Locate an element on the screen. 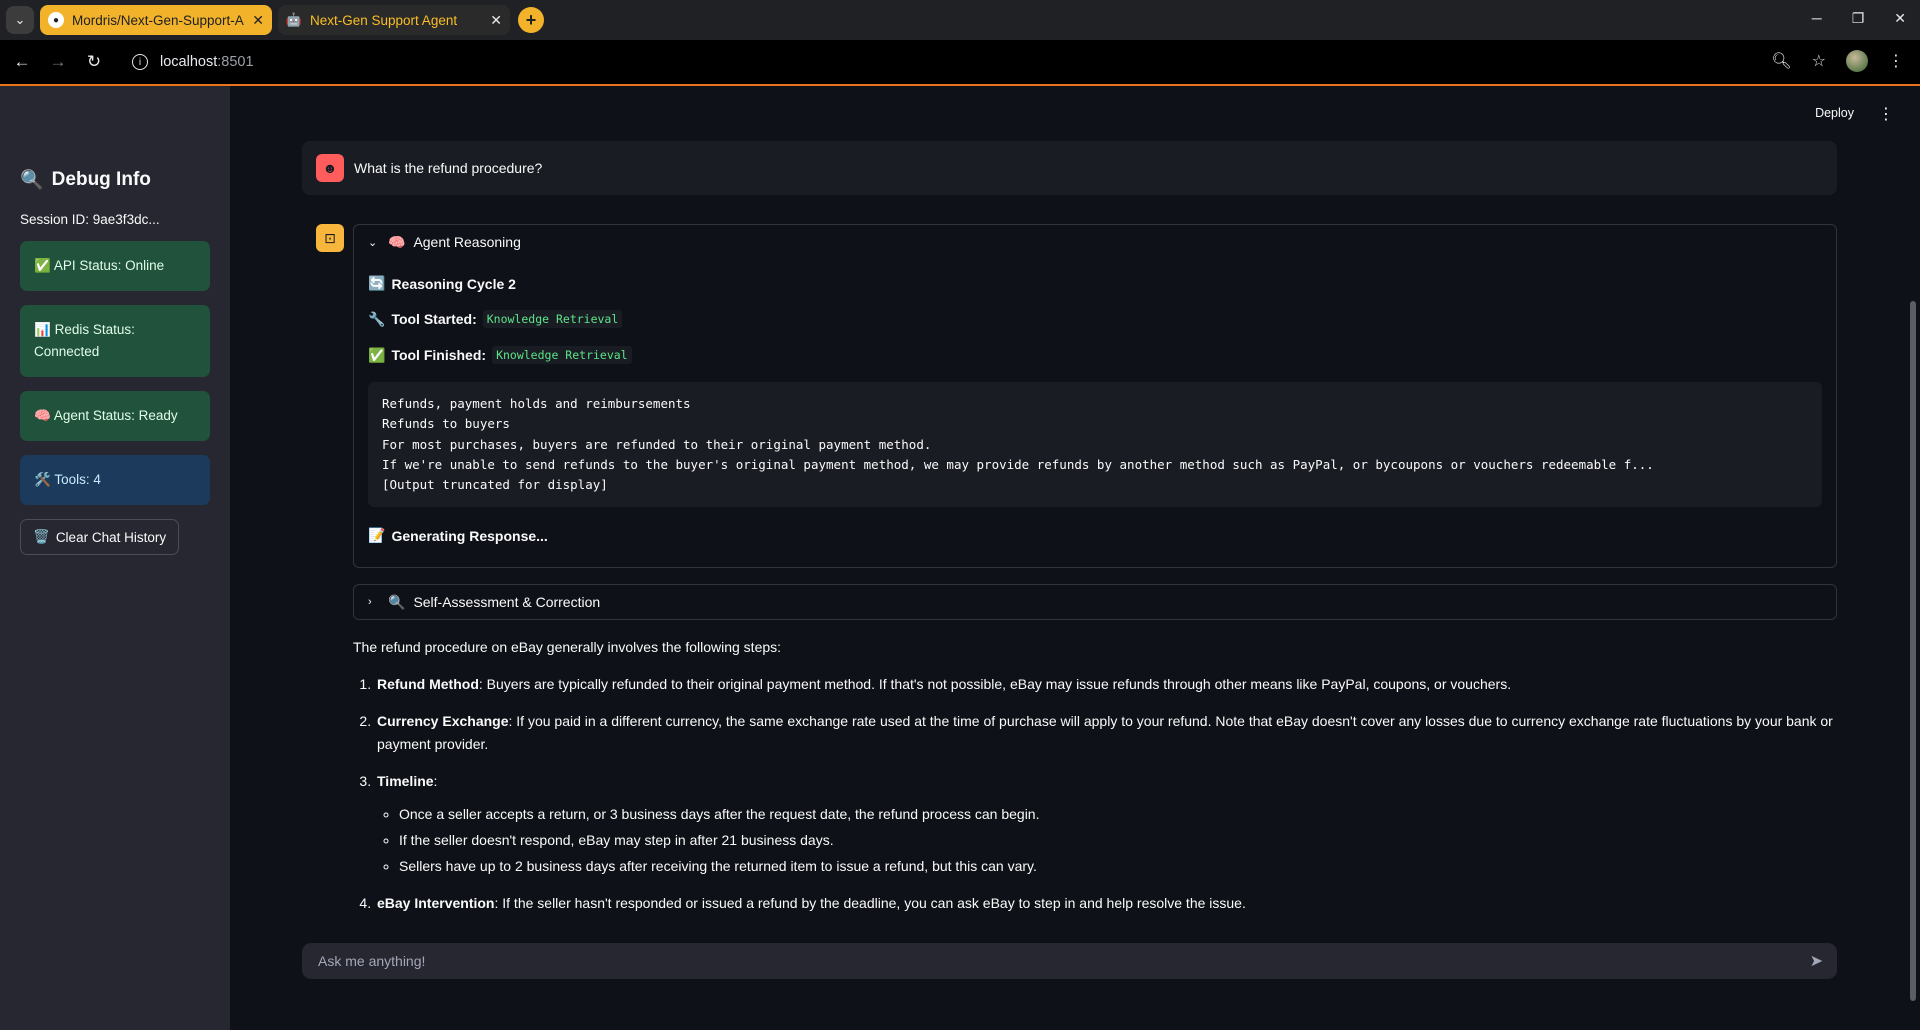 The height and width of the screenshot is (1030, 1920). clear-chat-history-button: 🗑️ Clear Chat History is located at coordinates (100, 537).